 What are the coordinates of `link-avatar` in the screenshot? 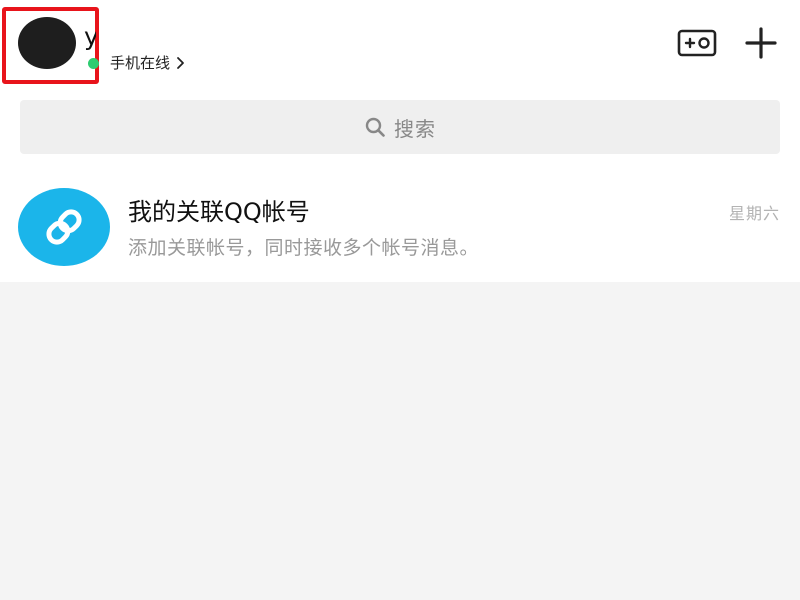 It's located at (64, 227).